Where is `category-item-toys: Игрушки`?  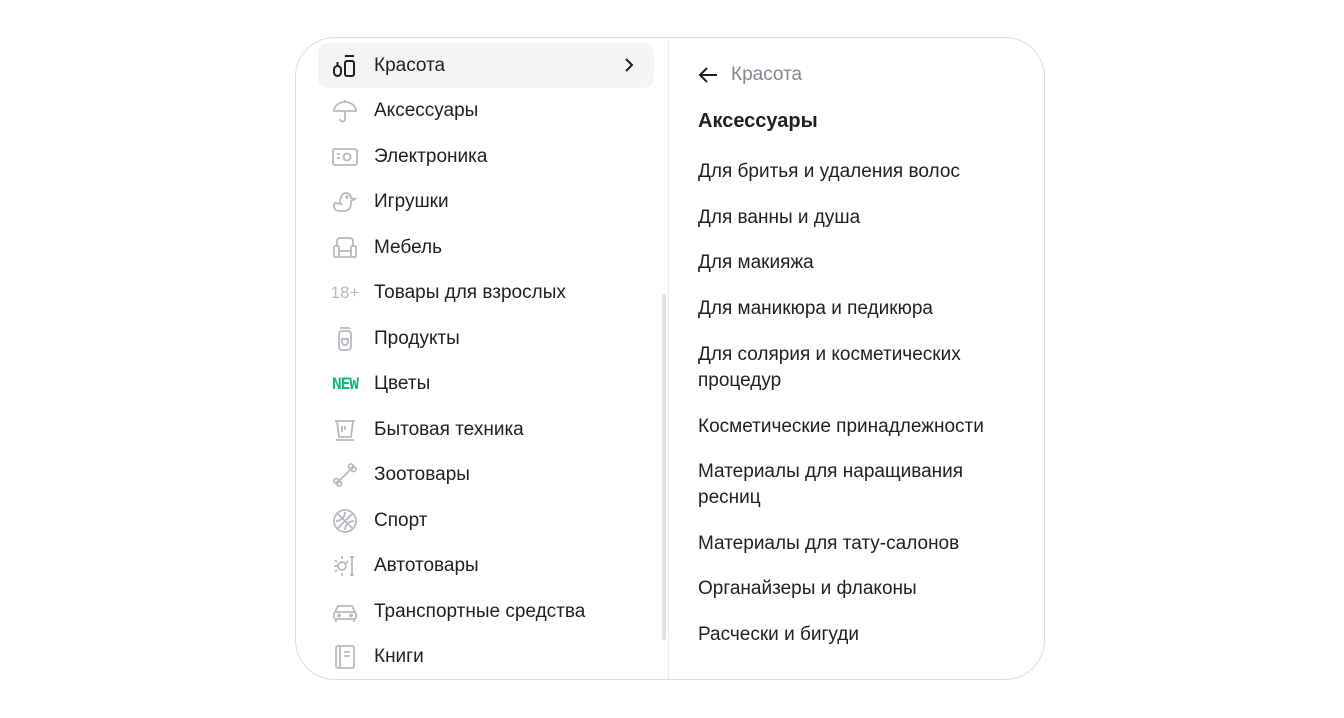
category-item-toys: Игрушки is located at coordinates (486, 201).